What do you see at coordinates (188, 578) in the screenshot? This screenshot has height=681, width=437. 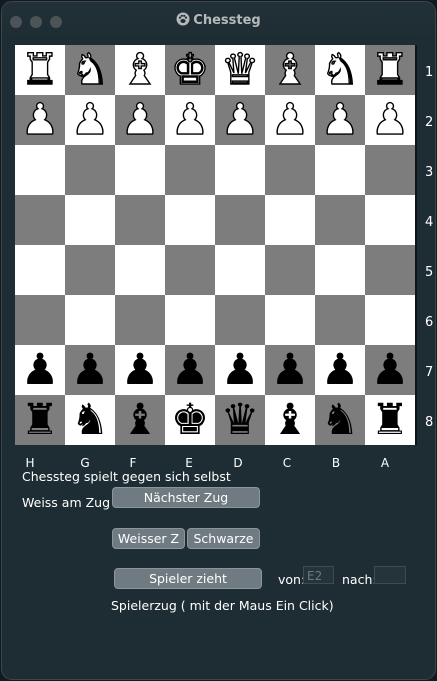 I see `player-moves-button: Spieler zieht` at bounding box center [188, 578].